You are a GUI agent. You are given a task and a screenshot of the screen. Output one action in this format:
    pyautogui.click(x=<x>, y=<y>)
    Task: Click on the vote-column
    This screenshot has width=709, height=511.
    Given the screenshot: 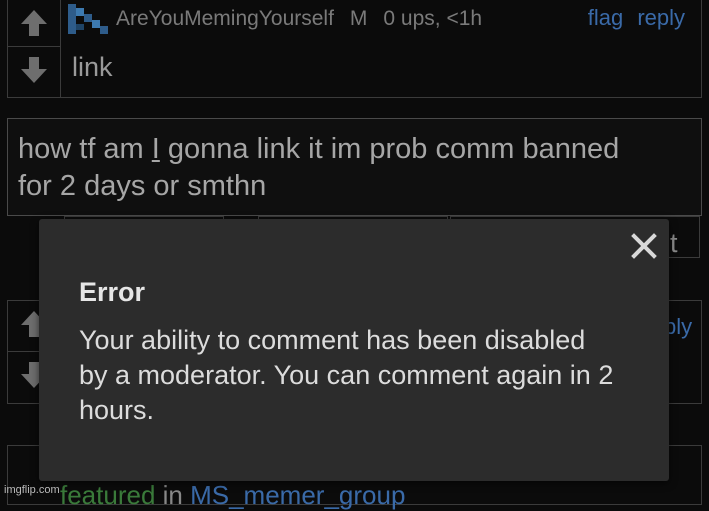 What is the action you would take?
    pyautogui.click(x=34, y=48)
    